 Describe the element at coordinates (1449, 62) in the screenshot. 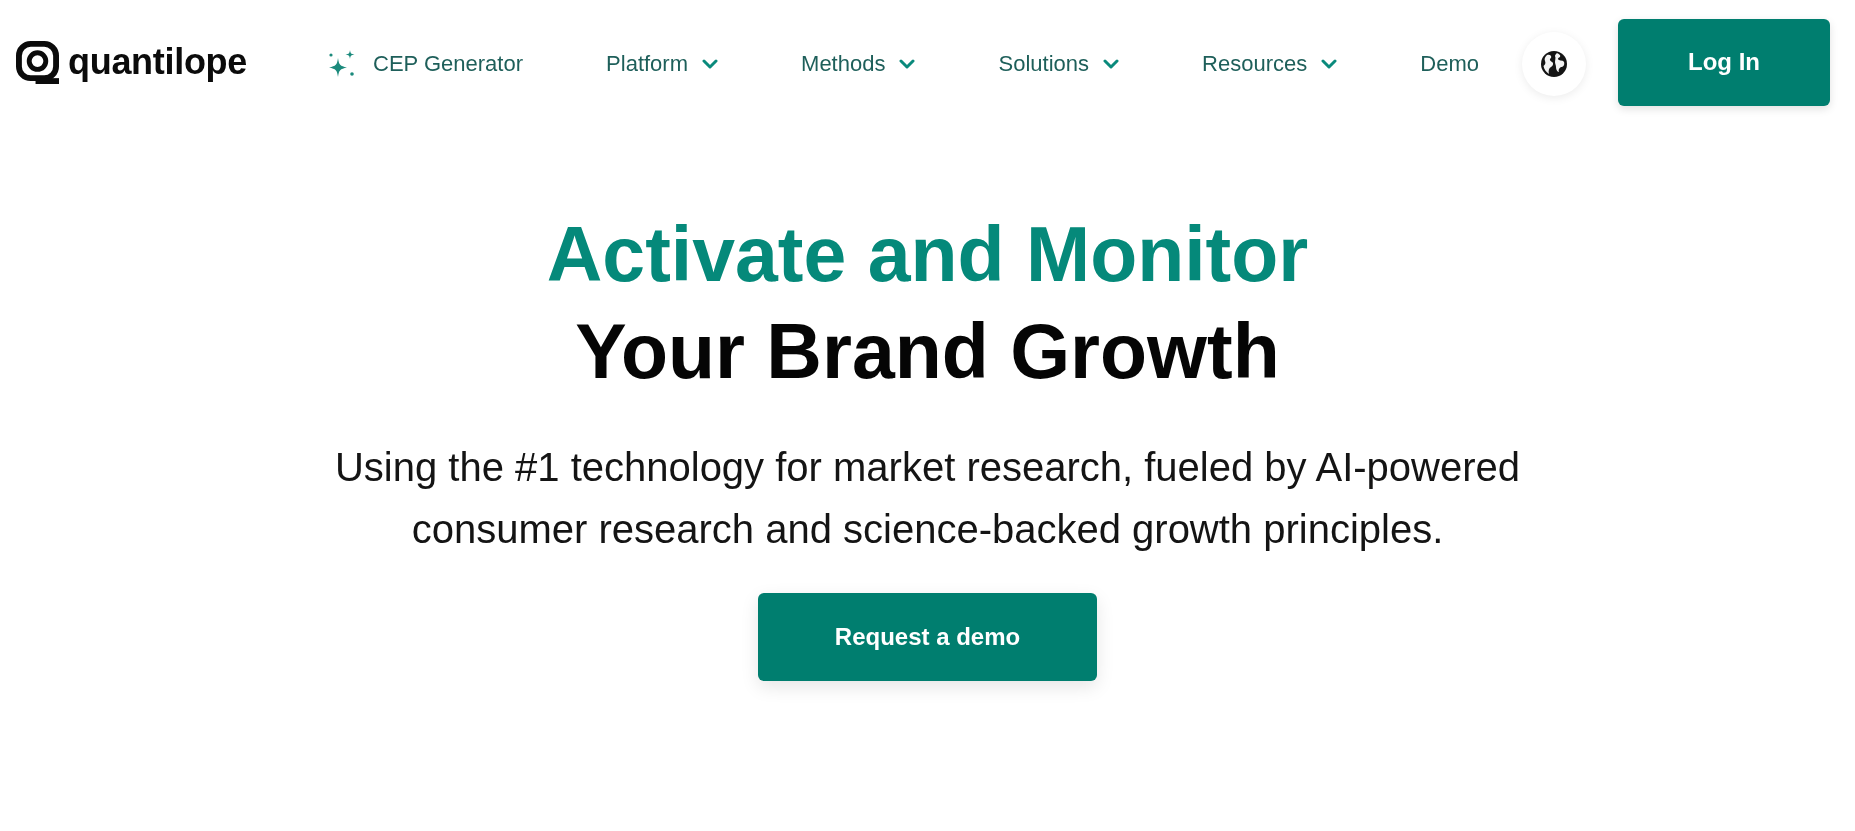

I see `nav-link: Demo` at that location.